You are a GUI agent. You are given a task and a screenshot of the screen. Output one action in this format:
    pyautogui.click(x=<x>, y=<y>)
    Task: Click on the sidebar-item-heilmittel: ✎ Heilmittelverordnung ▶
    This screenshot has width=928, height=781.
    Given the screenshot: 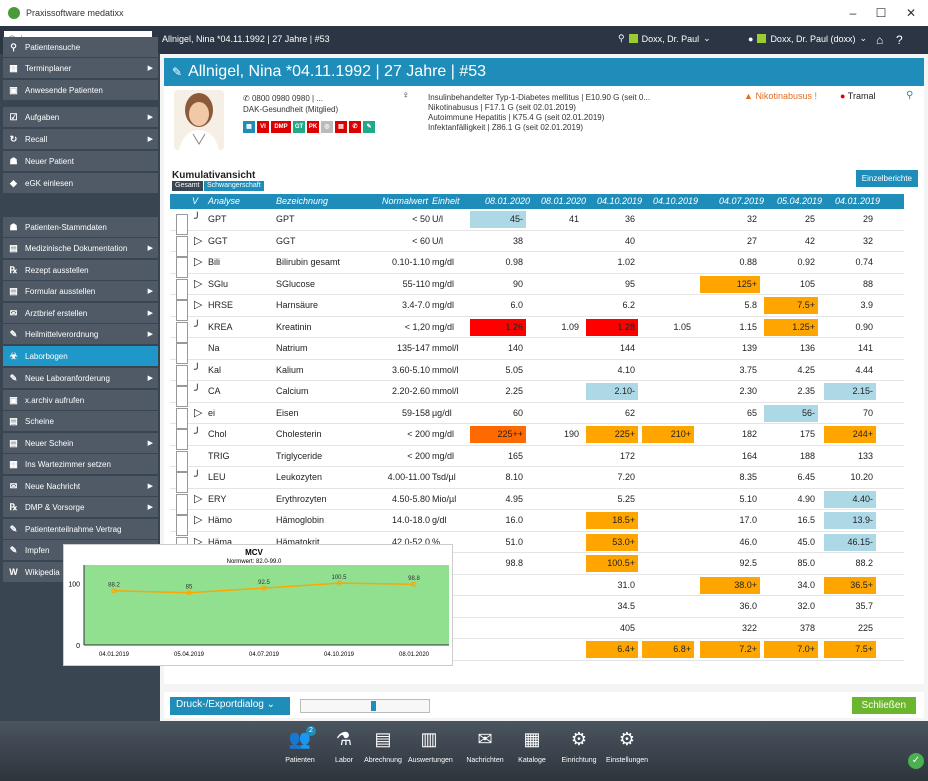 What is the action you would take?
    pyautogui.click(x=80, y=334)
    